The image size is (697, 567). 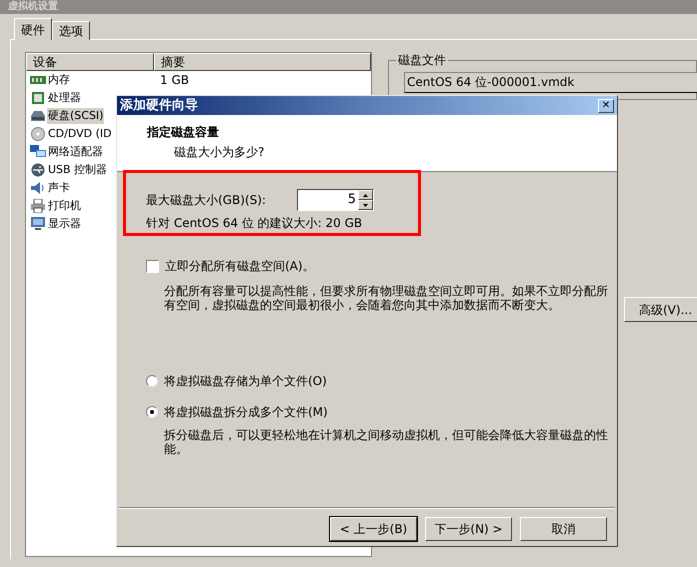 What do you see at coordinates (240, 266) in the screenshot?
I see `checkbox-label: 立即分配所有磁盘空间(A)。` at bounding box center [240, 266].